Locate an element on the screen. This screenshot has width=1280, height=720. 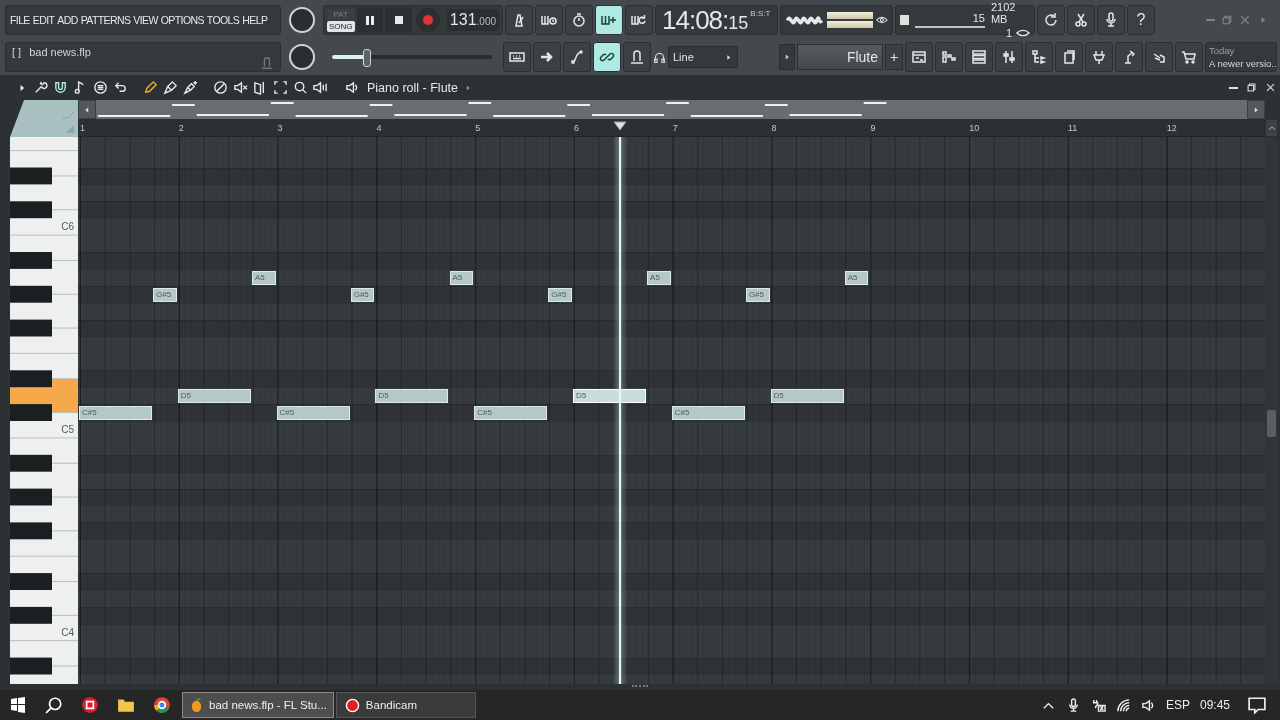
language-indicator: ESP is located at coordinates (1177, 705).